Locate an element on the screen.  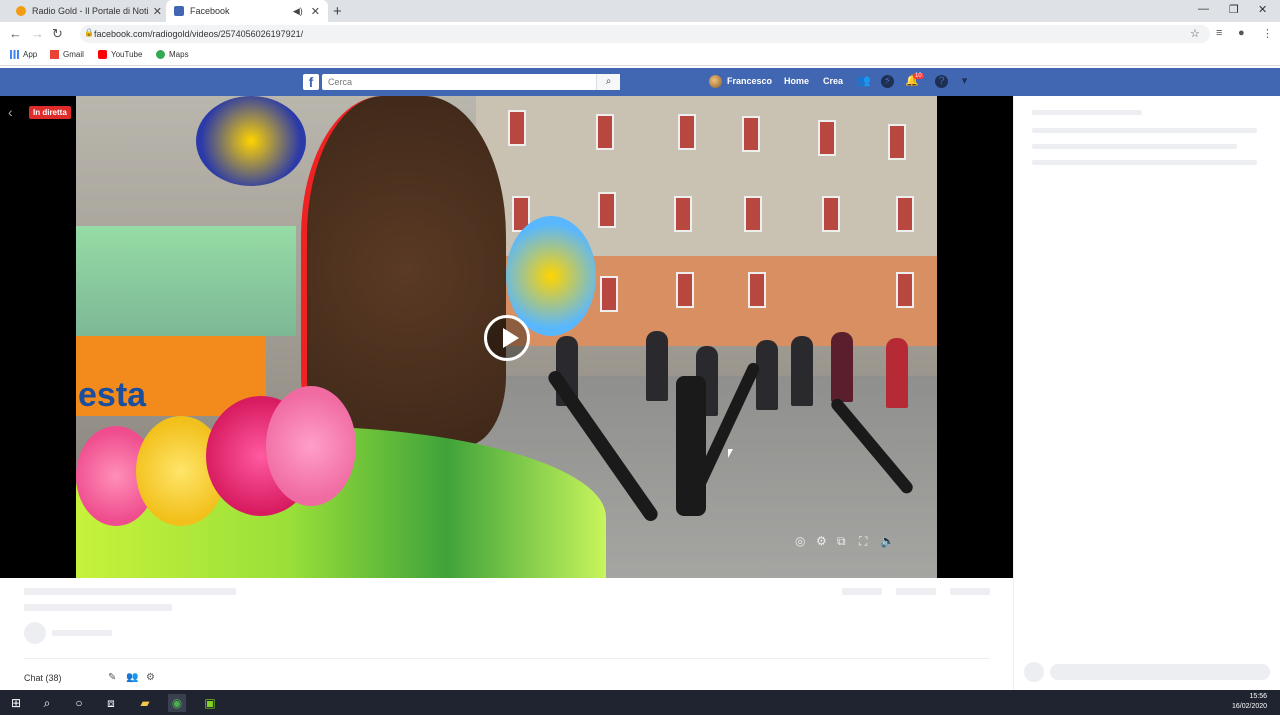
video-float-rail is located at coordinates (186, 281).